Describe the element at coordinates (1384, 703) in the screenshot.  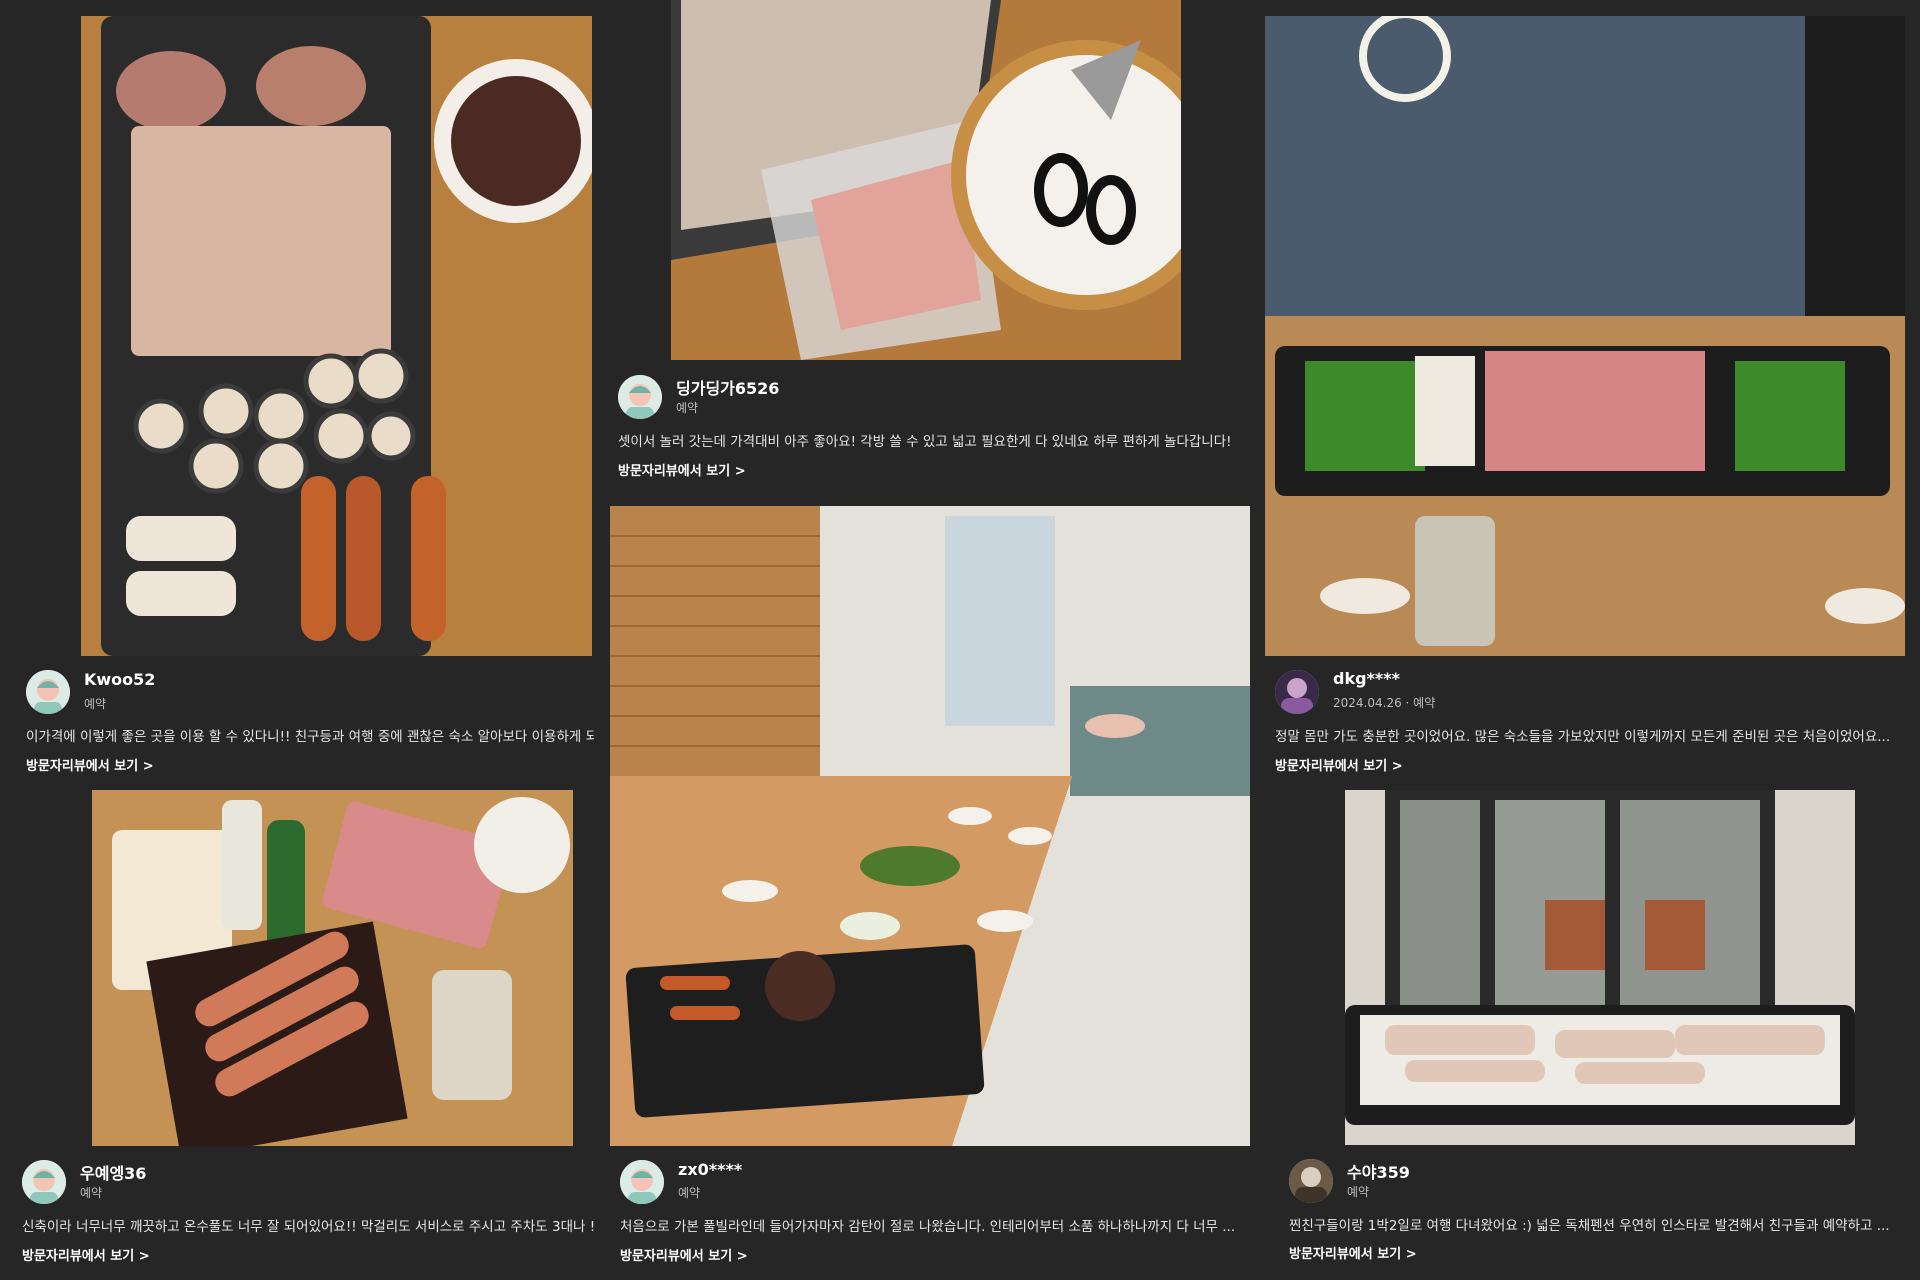
I see `review-meta: 2024.04.26 · 예약` at that location.